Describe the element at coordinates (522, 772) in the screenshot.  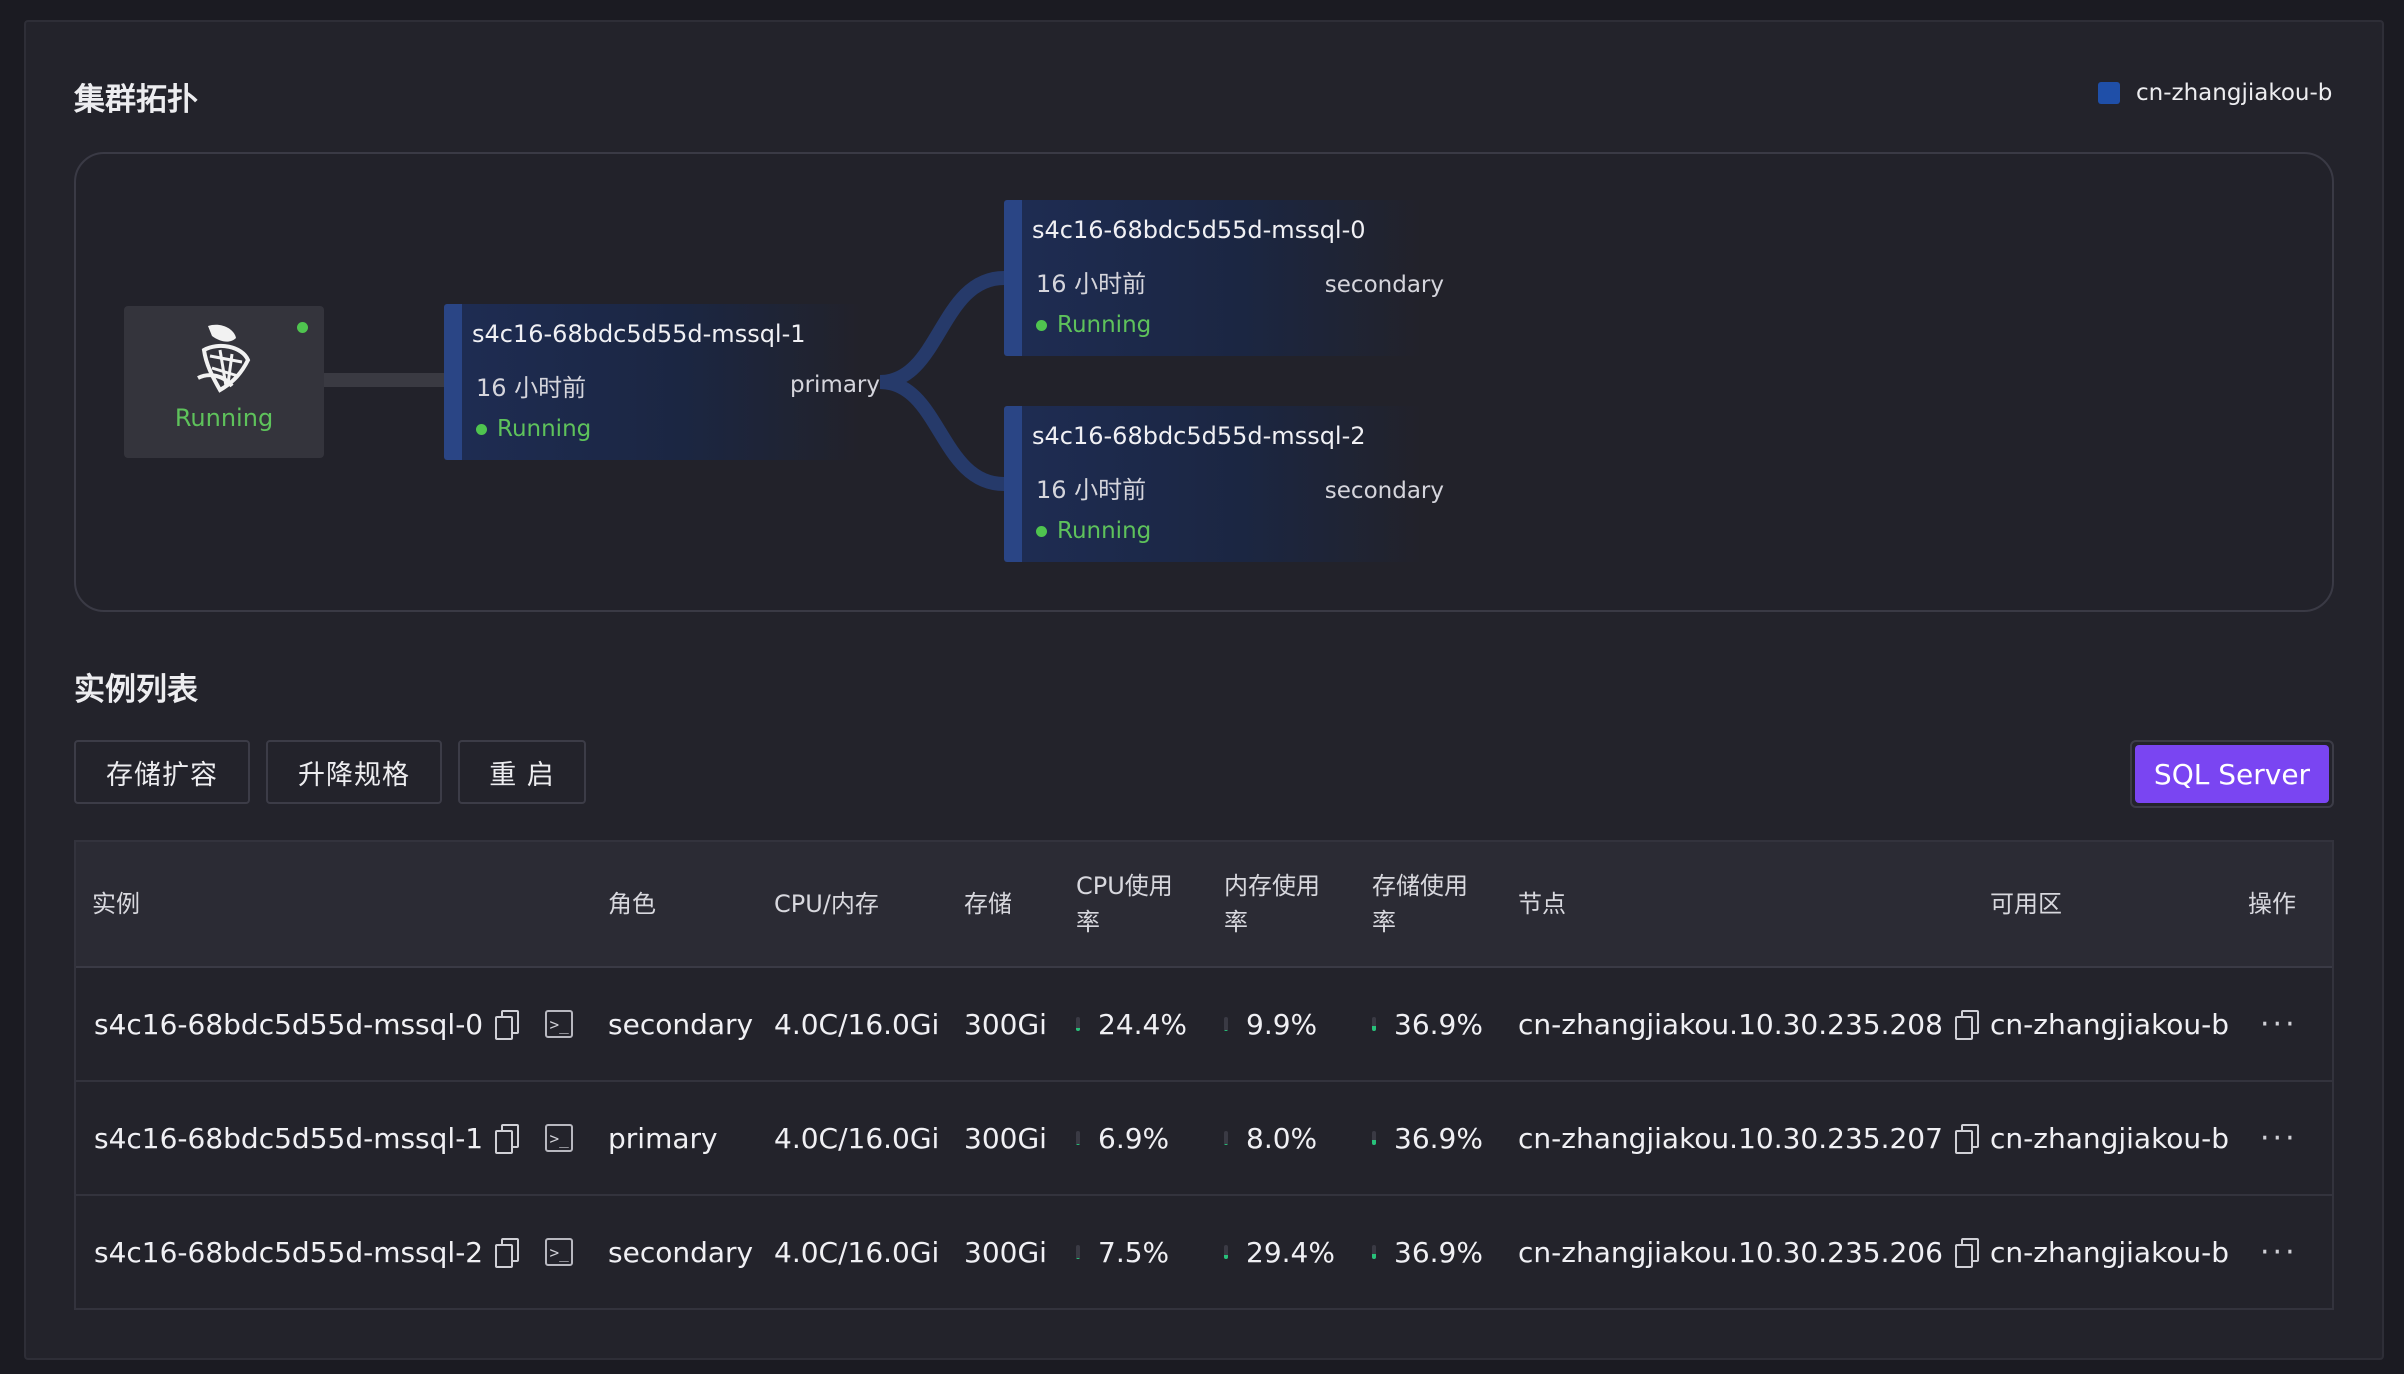
I see `restart-button: 重 启` at that location.